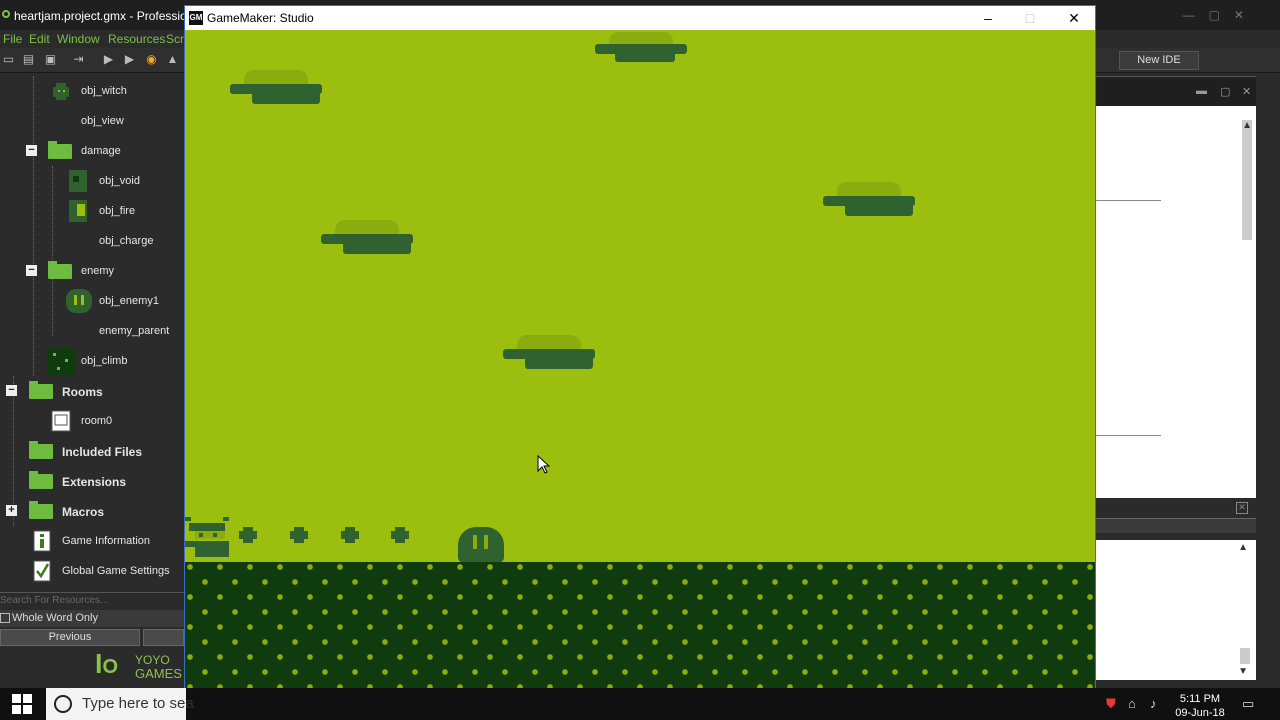 This screenshot has height=720, width=1280. Describe the element at coordinates (78, 211) in the screenshot. I see `fire-sprite-icon` at that location.